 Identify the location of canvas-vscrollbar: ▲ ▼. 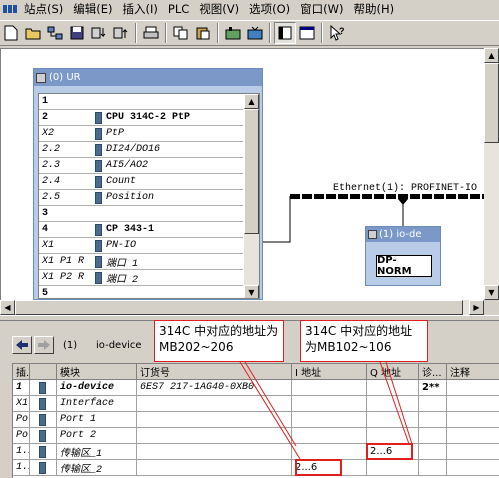
(491, 174).